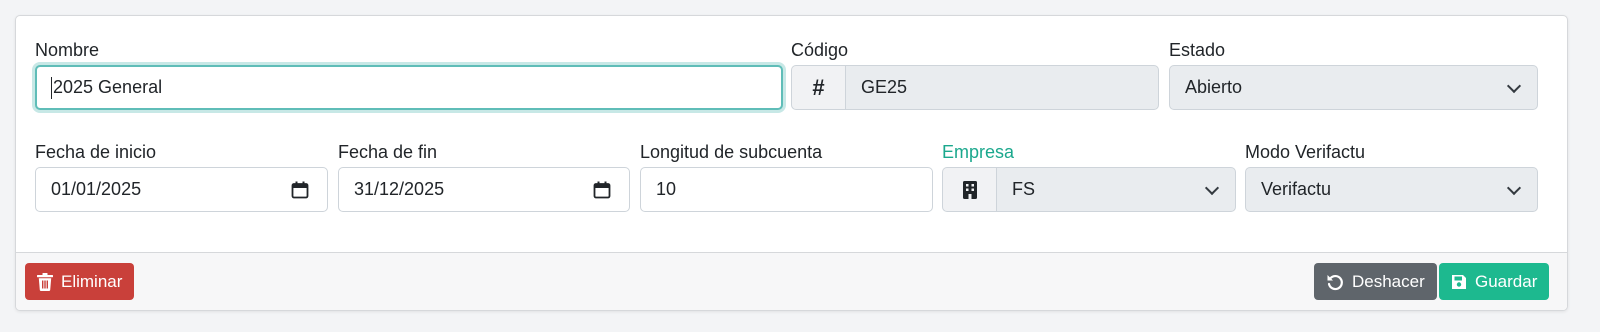  I want to click on nombre-field: Nombre 2025 General, so click(409, 74).